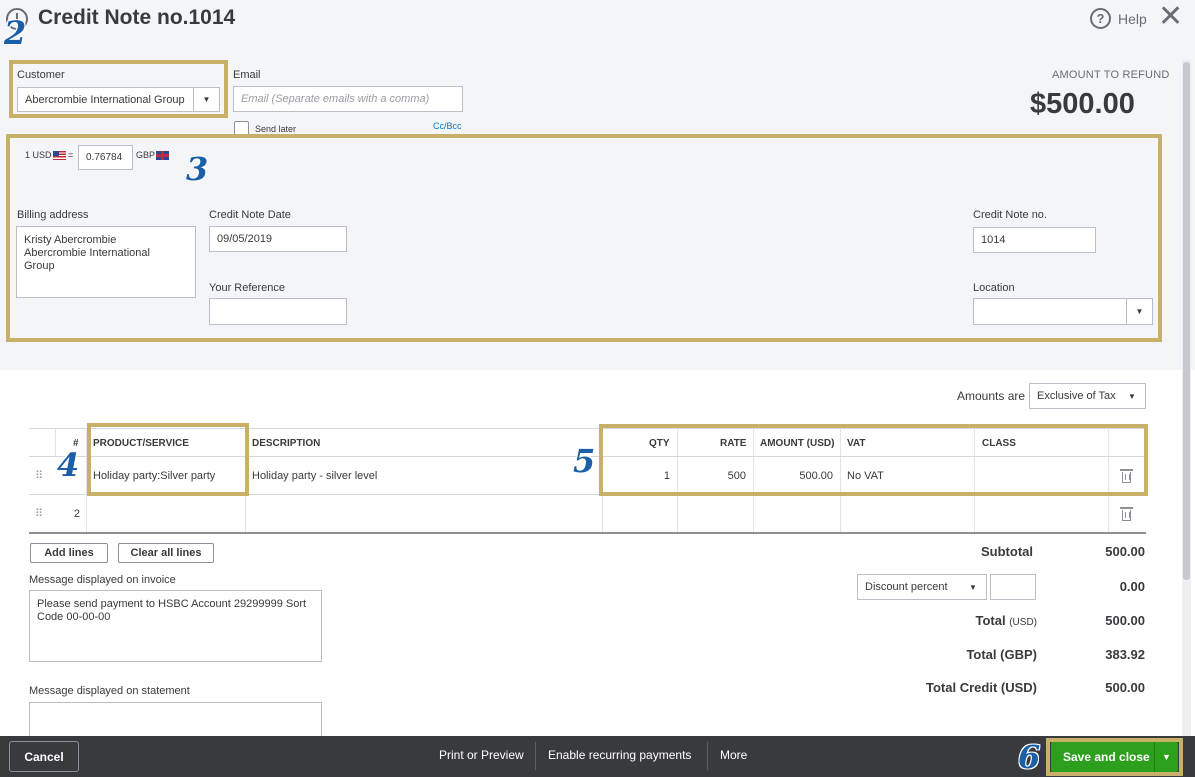  Describe the element at coordinates (1125, 551) in the screenshot. I see `subtotal-value: 500.00` at that location.